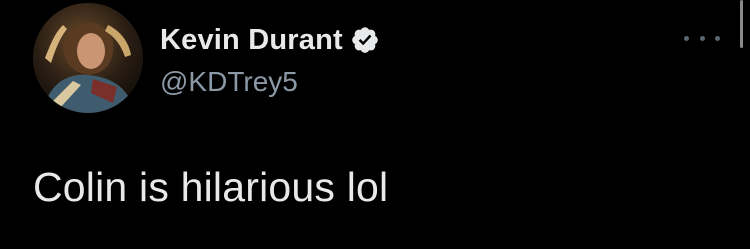 The image size is (750, 249). I want to click on author-avatar, so click(88, 58).